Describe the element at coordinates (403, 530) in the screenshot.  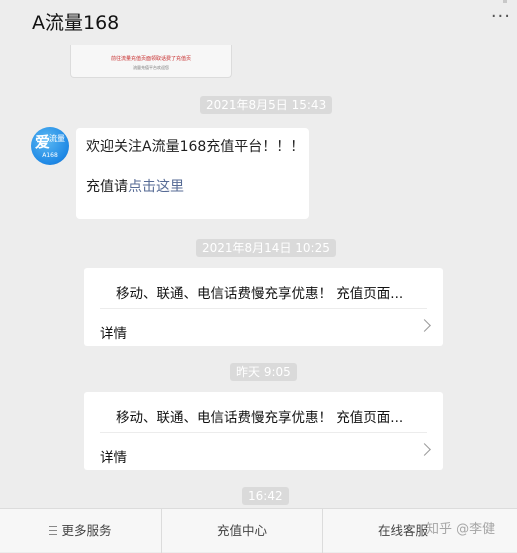
I see `menu-label: 在线客服` at that location.